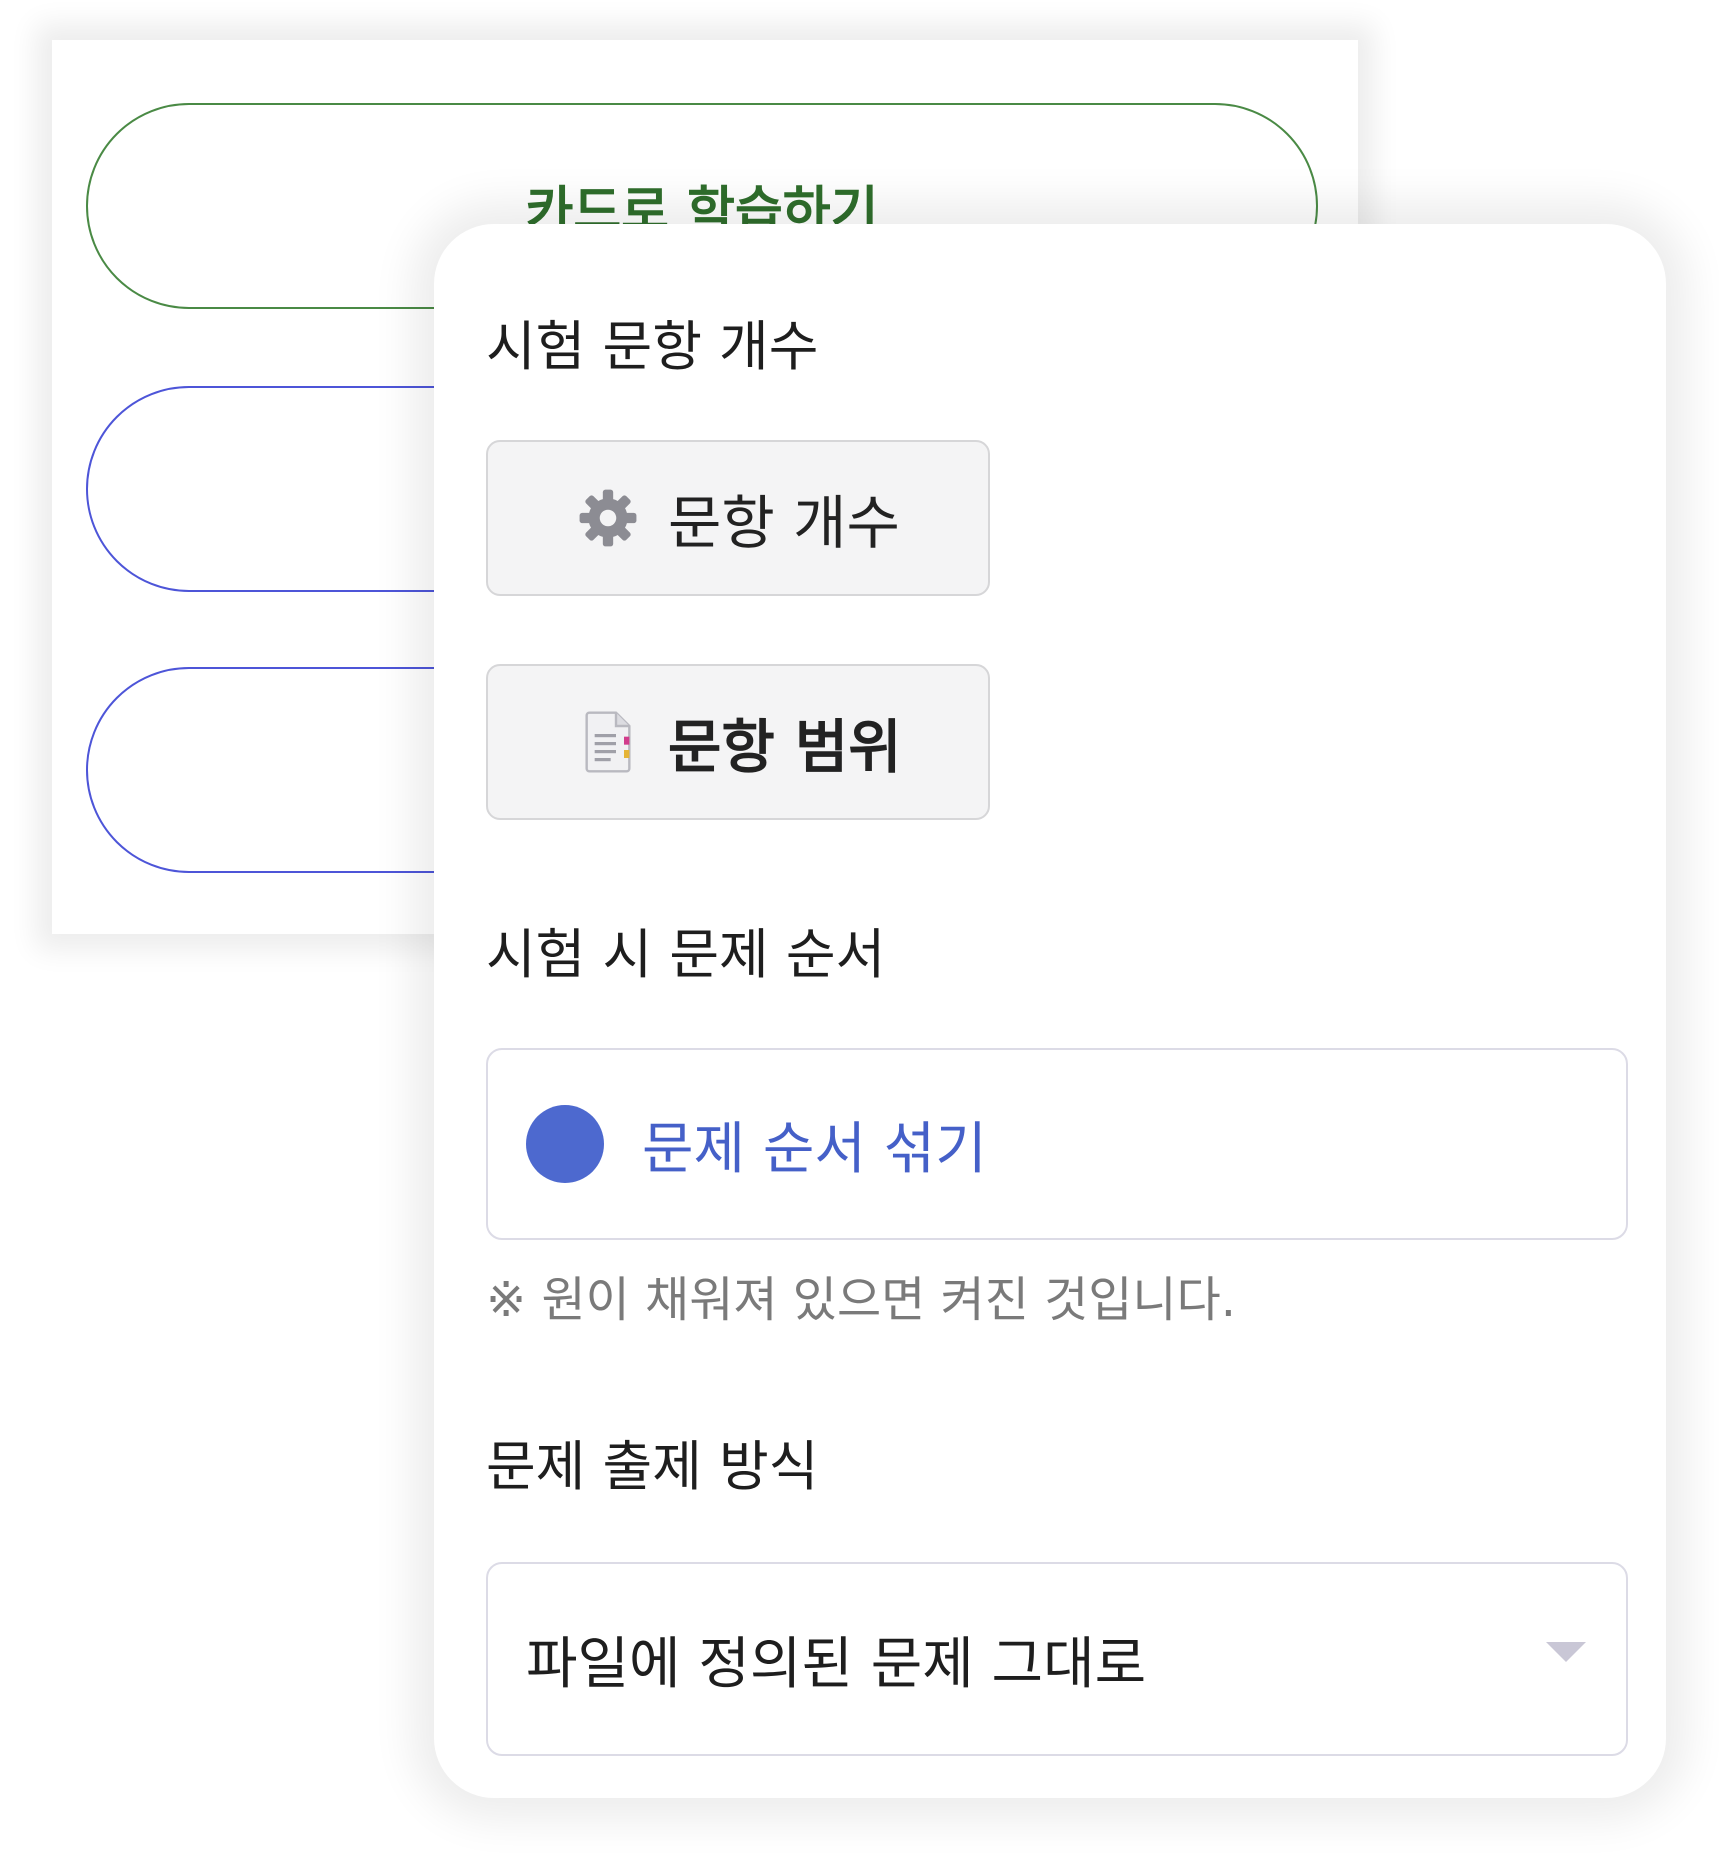 The image size is (1719, 1859). I want to click on question-mode-selected-value: 파일에 정의된 문제 그대로, so click(836, 1664).